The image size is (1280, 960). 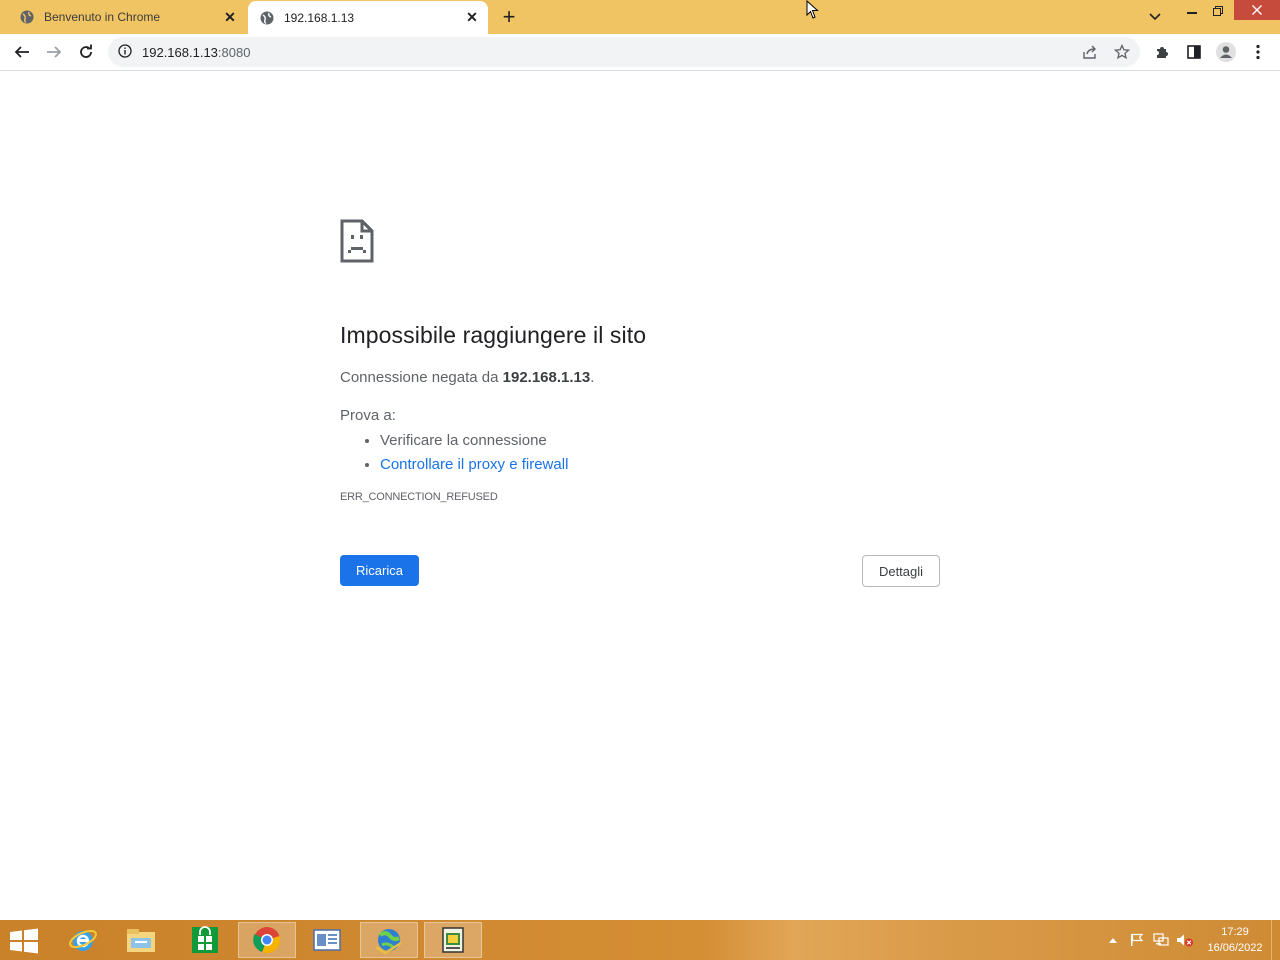 What do you see at coordinates (812, 9) in the screenshot?
I see `mouse-cursor-icon` at bounding box center [812, 9].